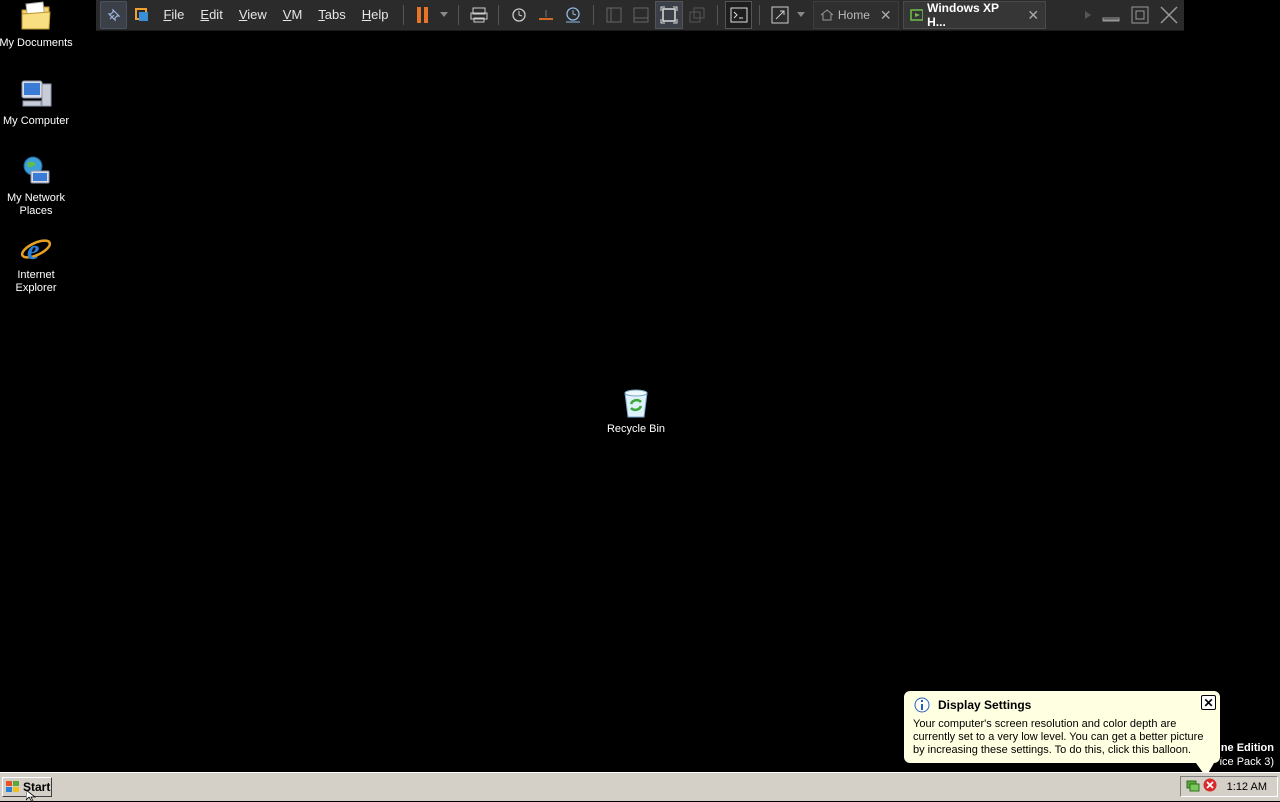  Describe the element at coordinates (1210, 786) in the screenshot. I see `security-alert-icon` at that location.